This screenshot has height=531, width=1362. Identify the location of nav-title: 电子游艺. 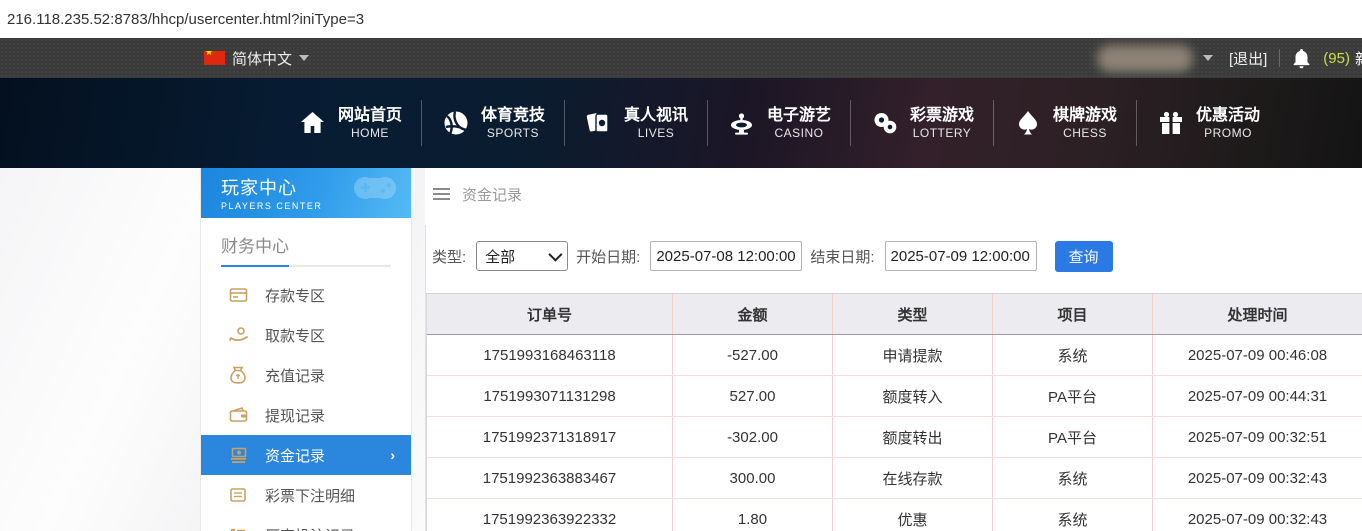
(798, 115).